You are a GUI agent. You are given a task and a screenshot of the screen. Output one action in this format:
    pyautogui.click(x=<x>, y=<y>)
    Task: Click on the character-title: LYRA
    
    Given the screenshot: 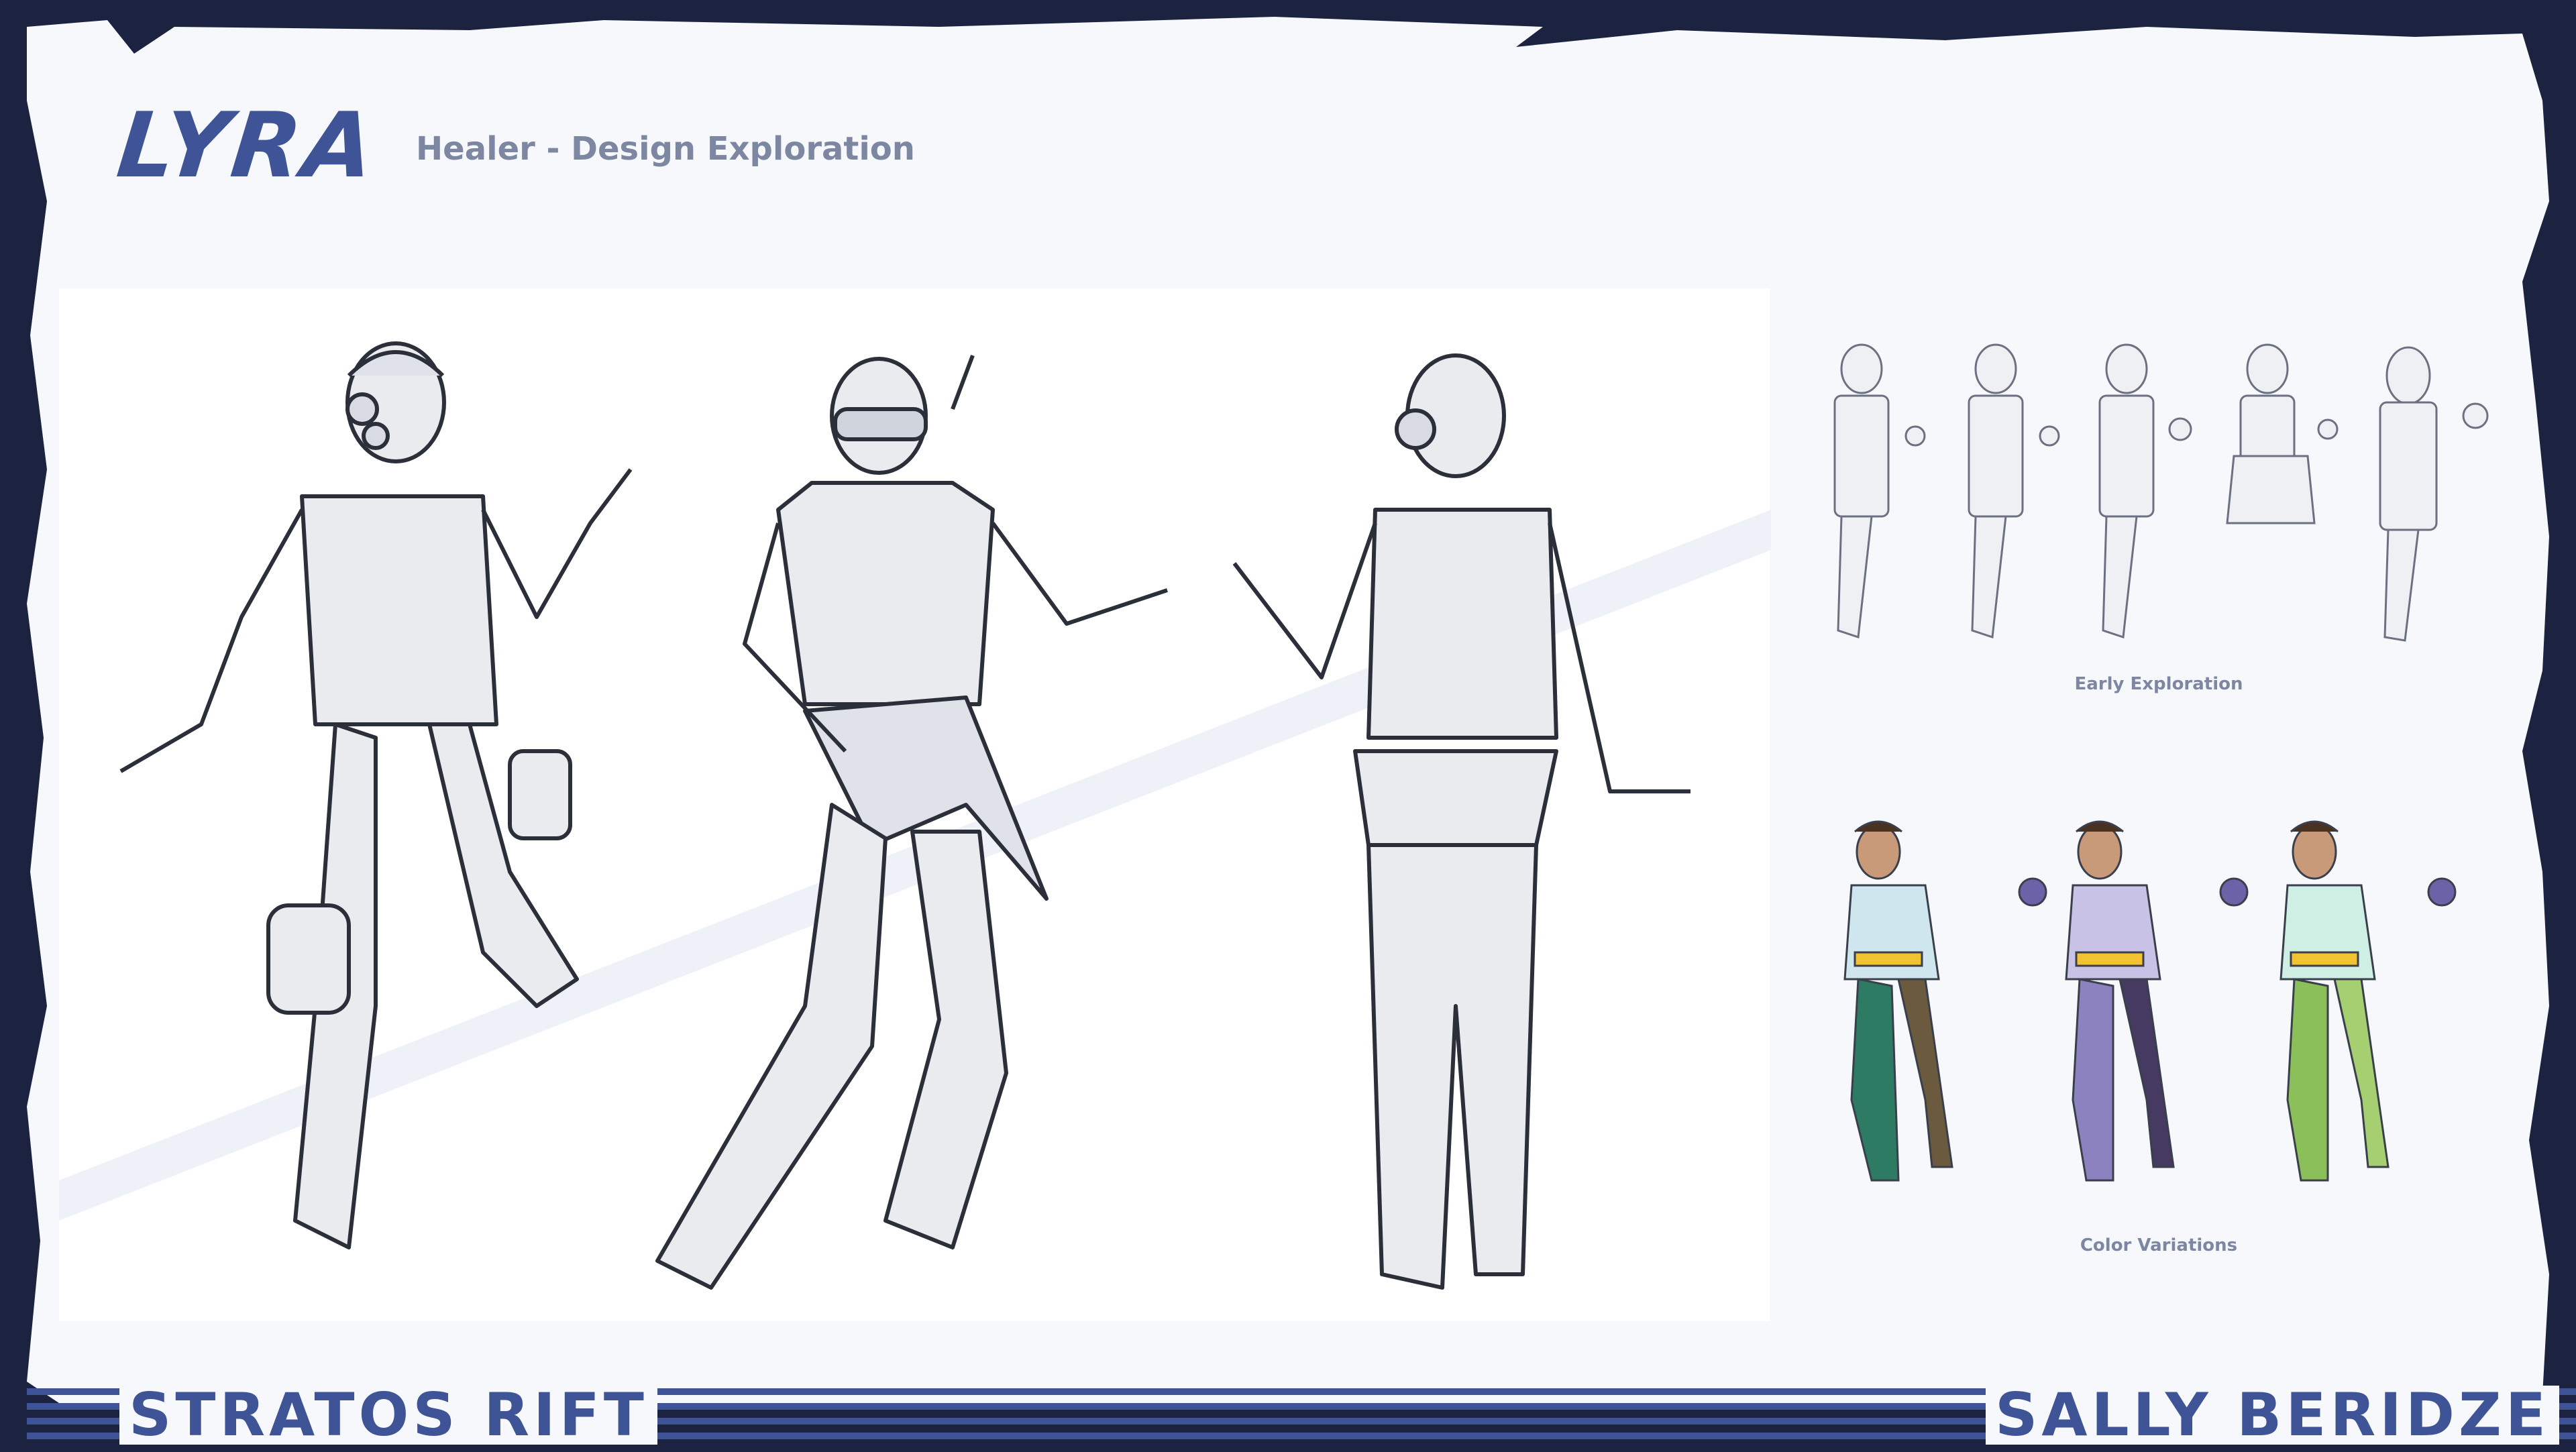 What is the action you would take?
    pyautogui.click(x=247, y=145)
    